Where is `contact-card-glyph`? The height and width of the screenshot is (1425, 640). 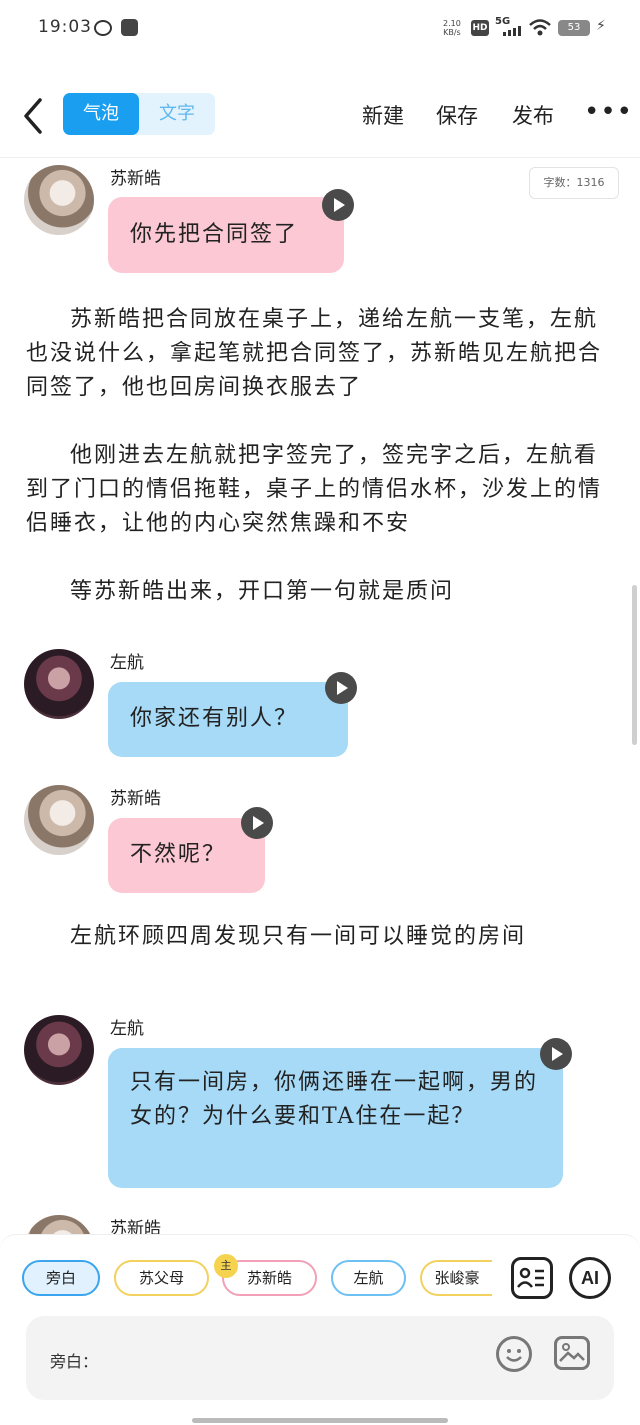 contact-card-glyph is located at coordinates (530, 1277).